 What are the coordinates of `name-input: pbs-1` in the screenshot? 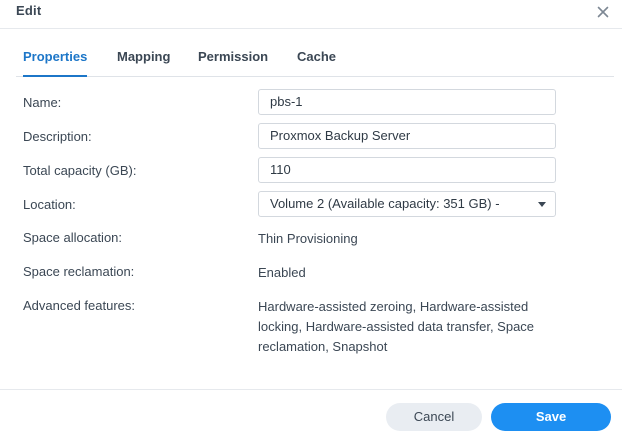 It's located at (407, 102).